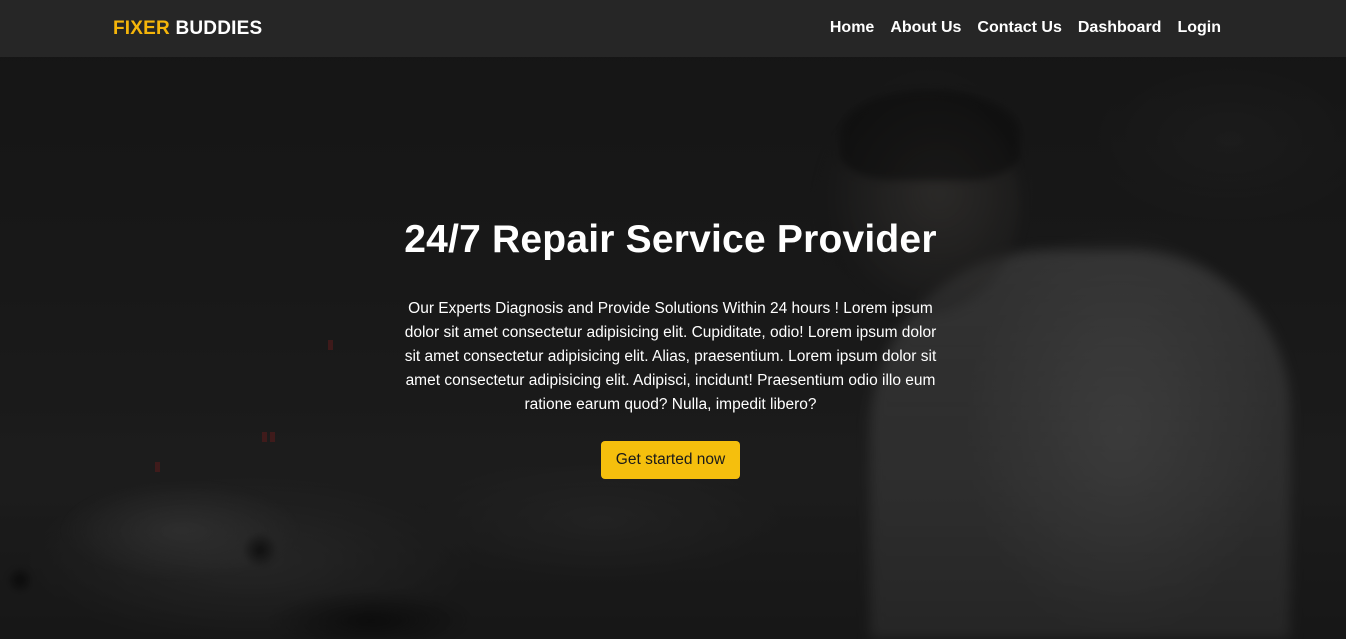 Image resolution: width=1346 pixels, height=639 pixels. I want to click on brand-rest-text: BUDDIES, so click(219, 28).